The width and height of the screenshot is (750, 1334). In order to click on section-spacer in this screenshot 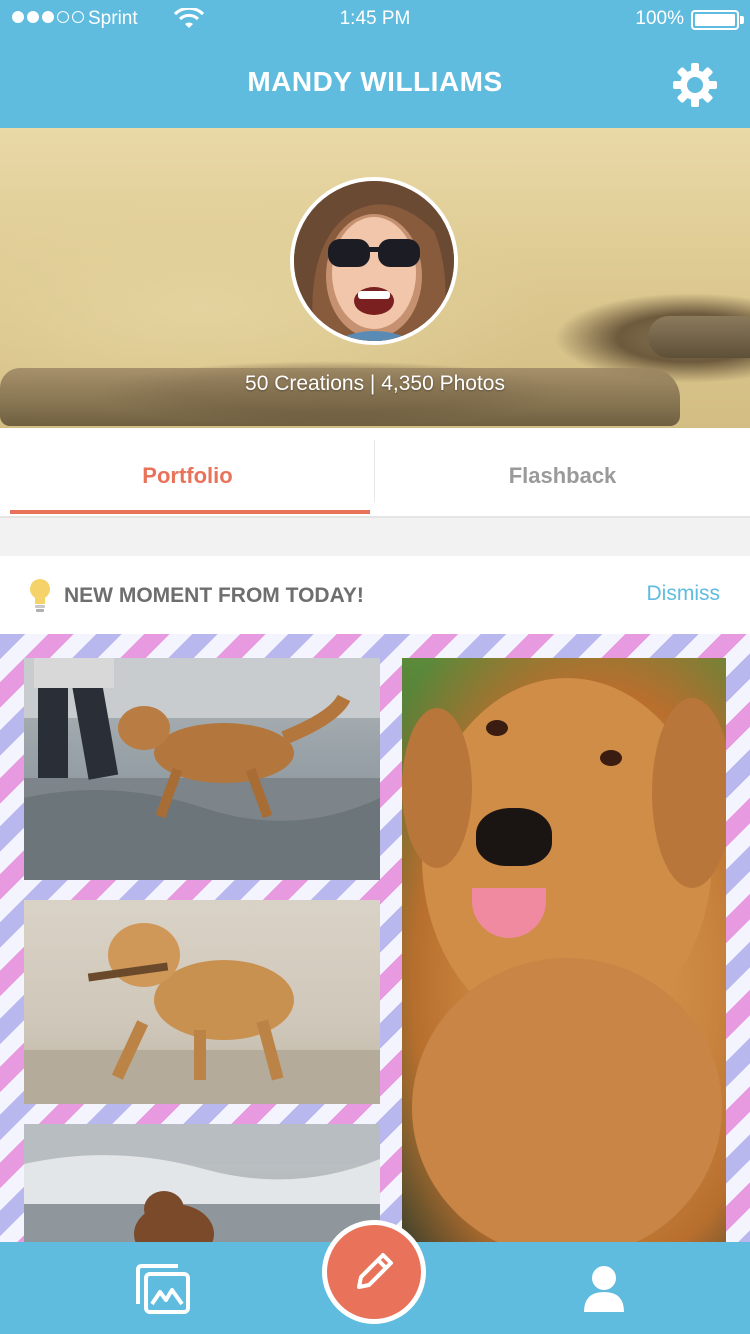, I will do `click(375, 537)`.